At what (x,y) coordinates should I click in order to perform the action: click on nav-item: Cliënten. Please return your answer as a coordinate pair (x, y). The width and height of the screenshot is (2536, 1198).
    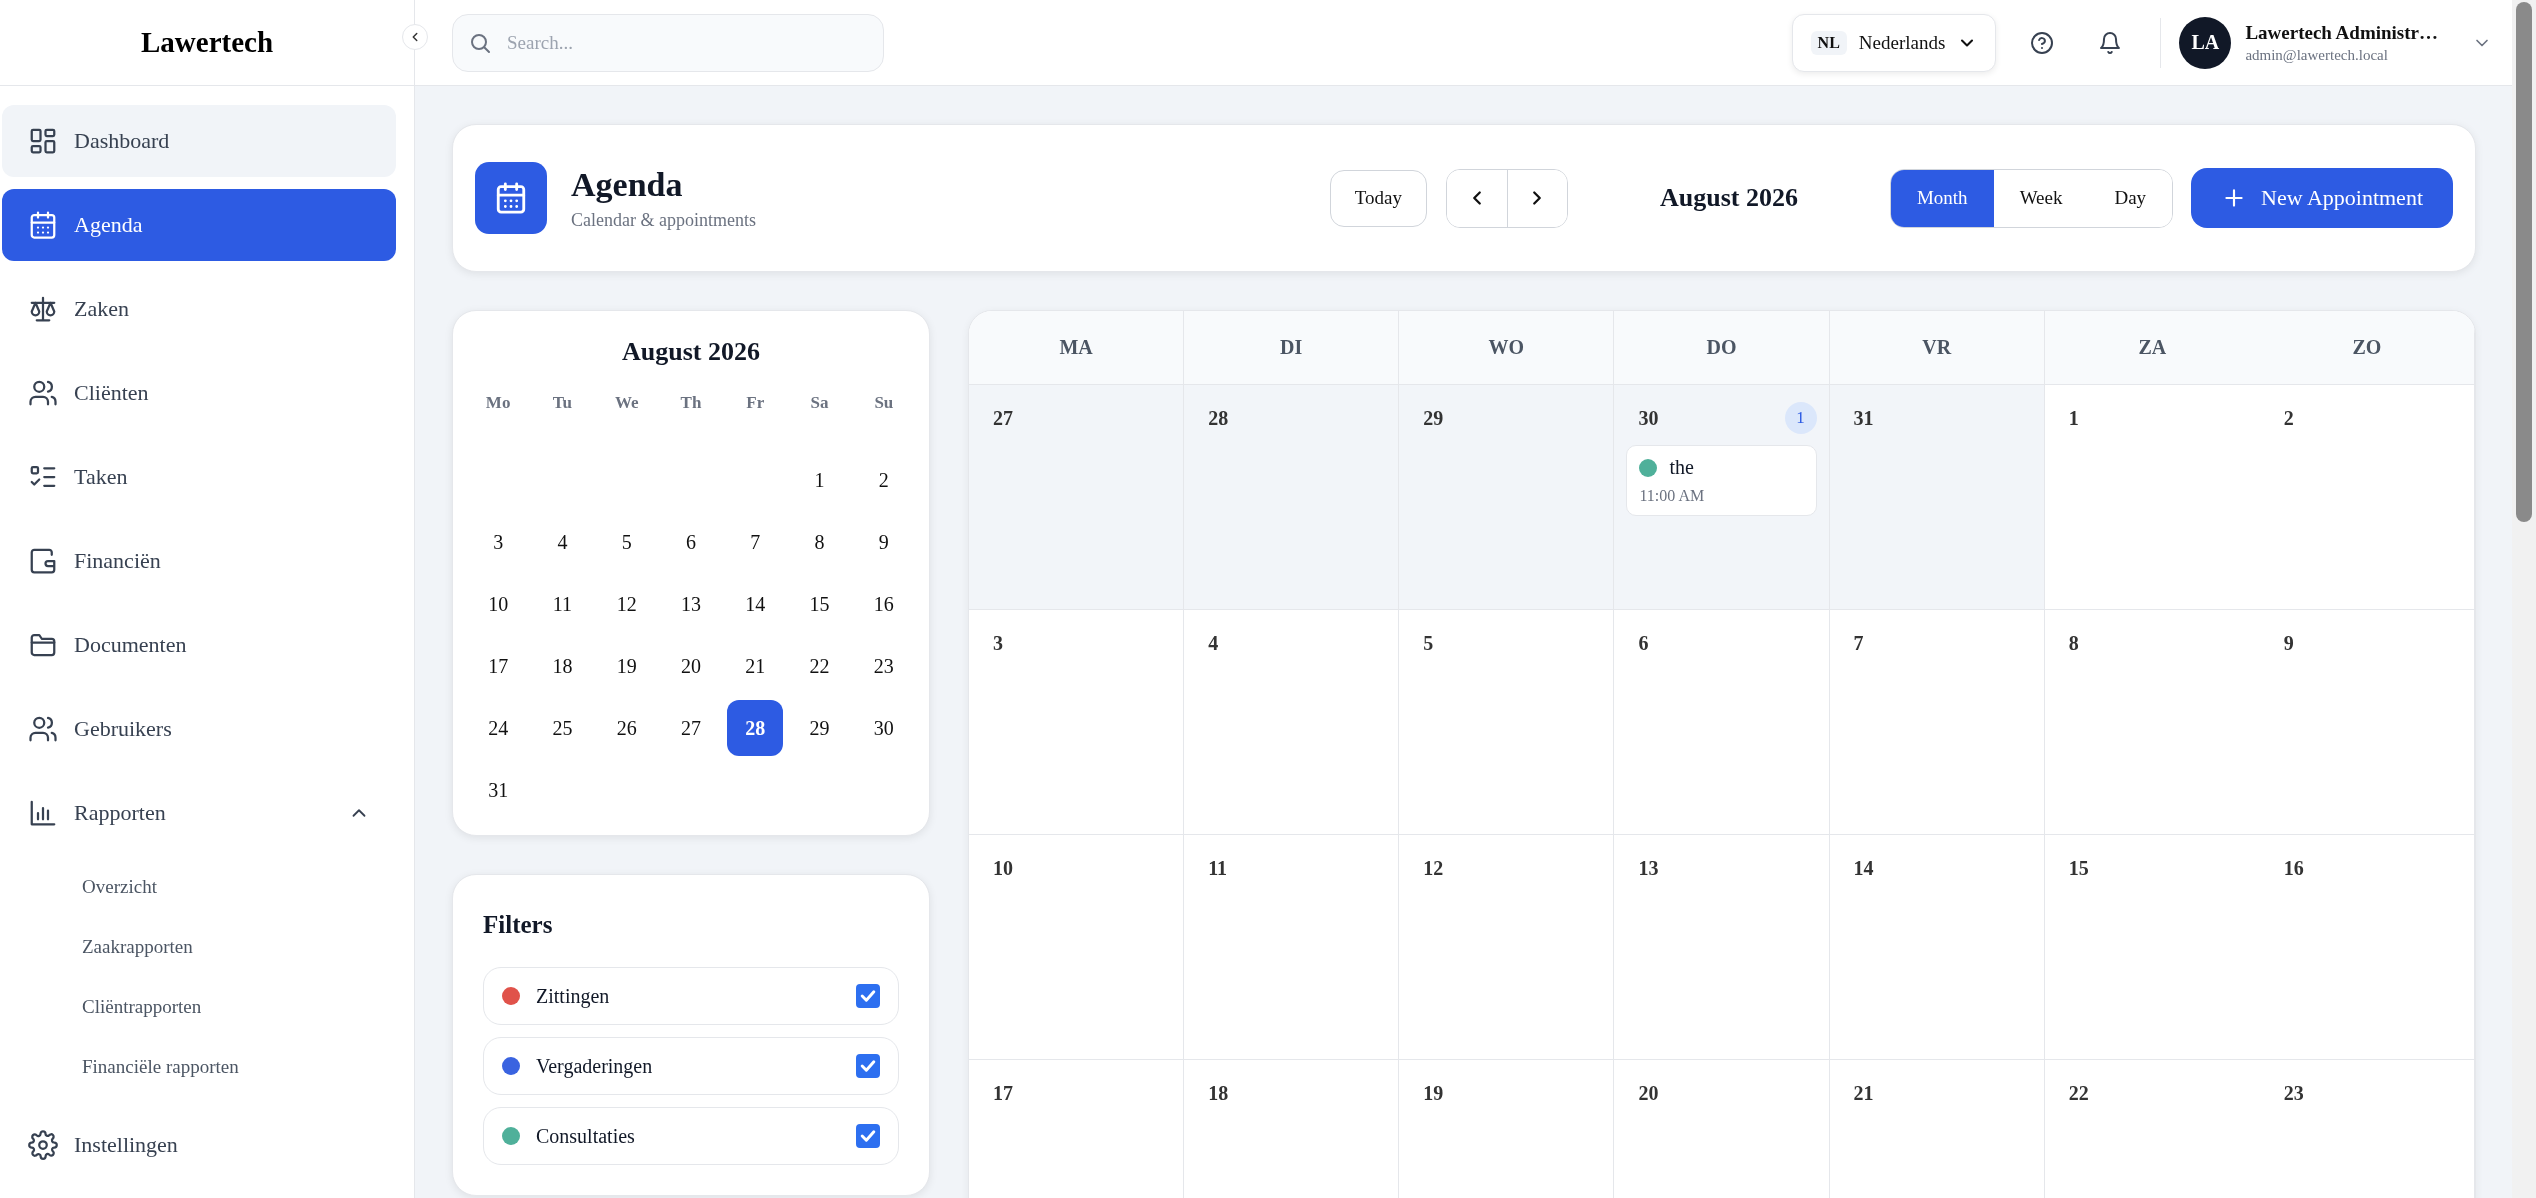
    Looking at the image, I should click on (199, 393).